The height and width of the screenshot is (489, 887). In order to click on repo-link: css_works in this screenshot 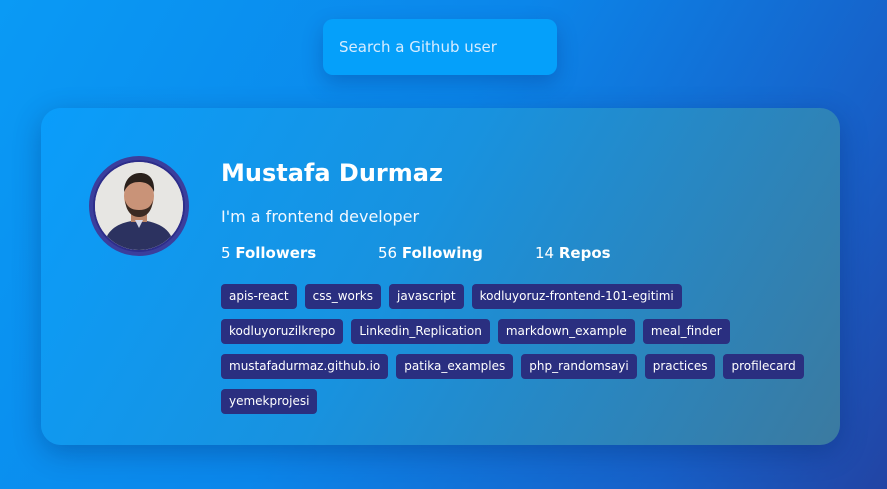, I will do `click(343, 296)`.